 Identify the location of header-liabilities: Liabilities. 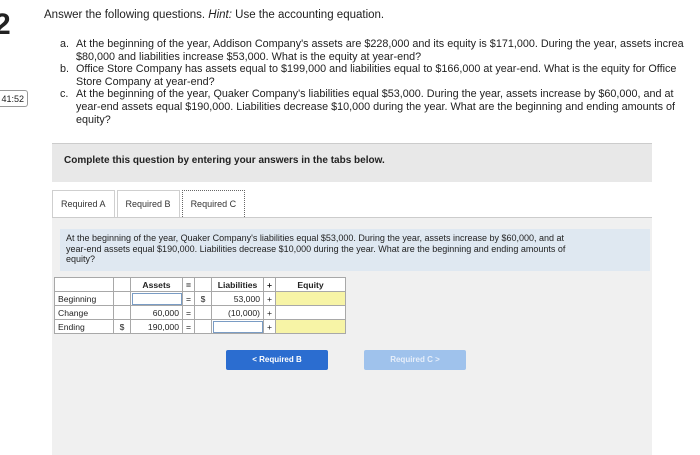
(238, 284).